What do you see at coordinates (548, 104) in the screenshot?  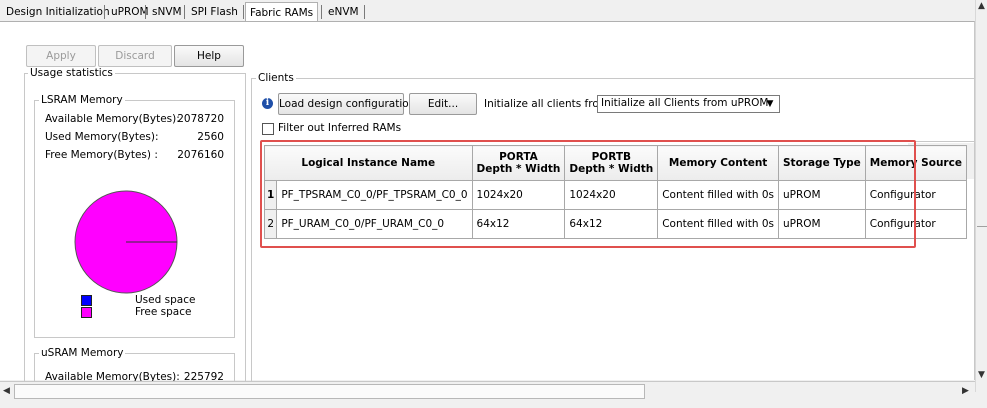 I see `initialize-clients-label: Initialize all clients from:` at bounding box center [548, 104].